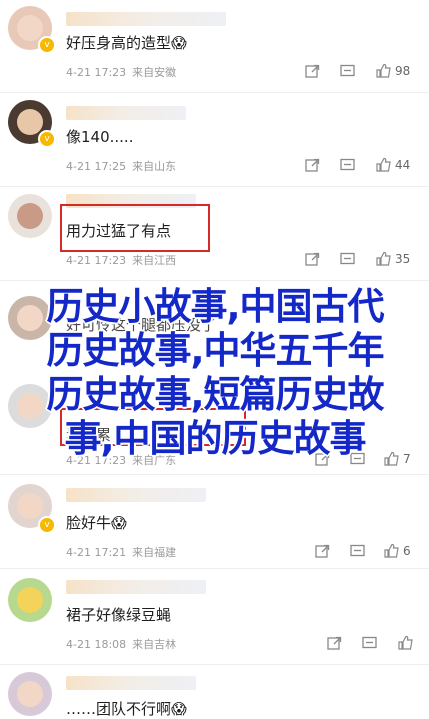 This screenshot has width=429, height=719. Describe the element at coordinates (403, 164) in the screenshot. I see `like-count: 44` at that location.